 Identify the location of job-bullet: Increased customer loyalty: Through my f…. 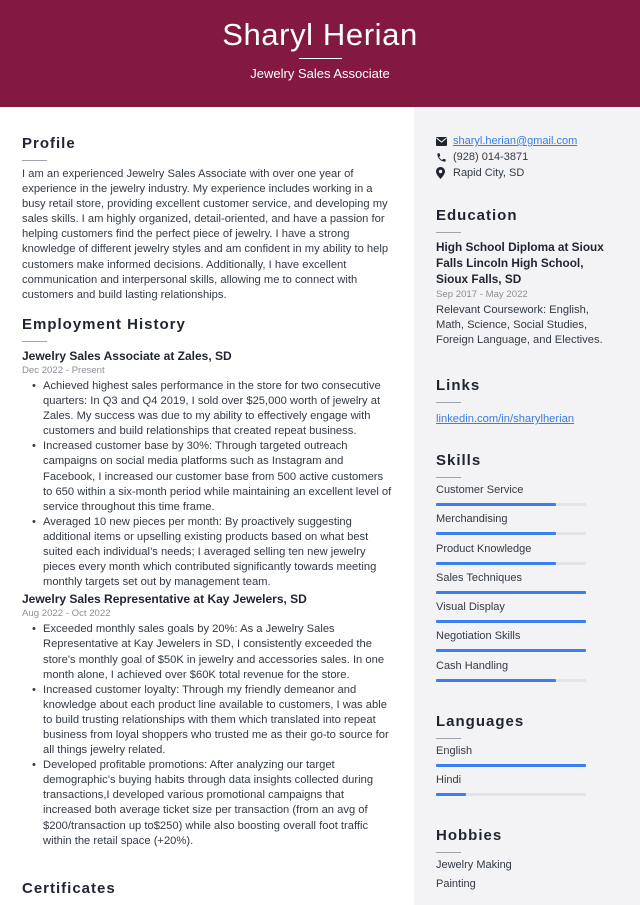
(213, 720).